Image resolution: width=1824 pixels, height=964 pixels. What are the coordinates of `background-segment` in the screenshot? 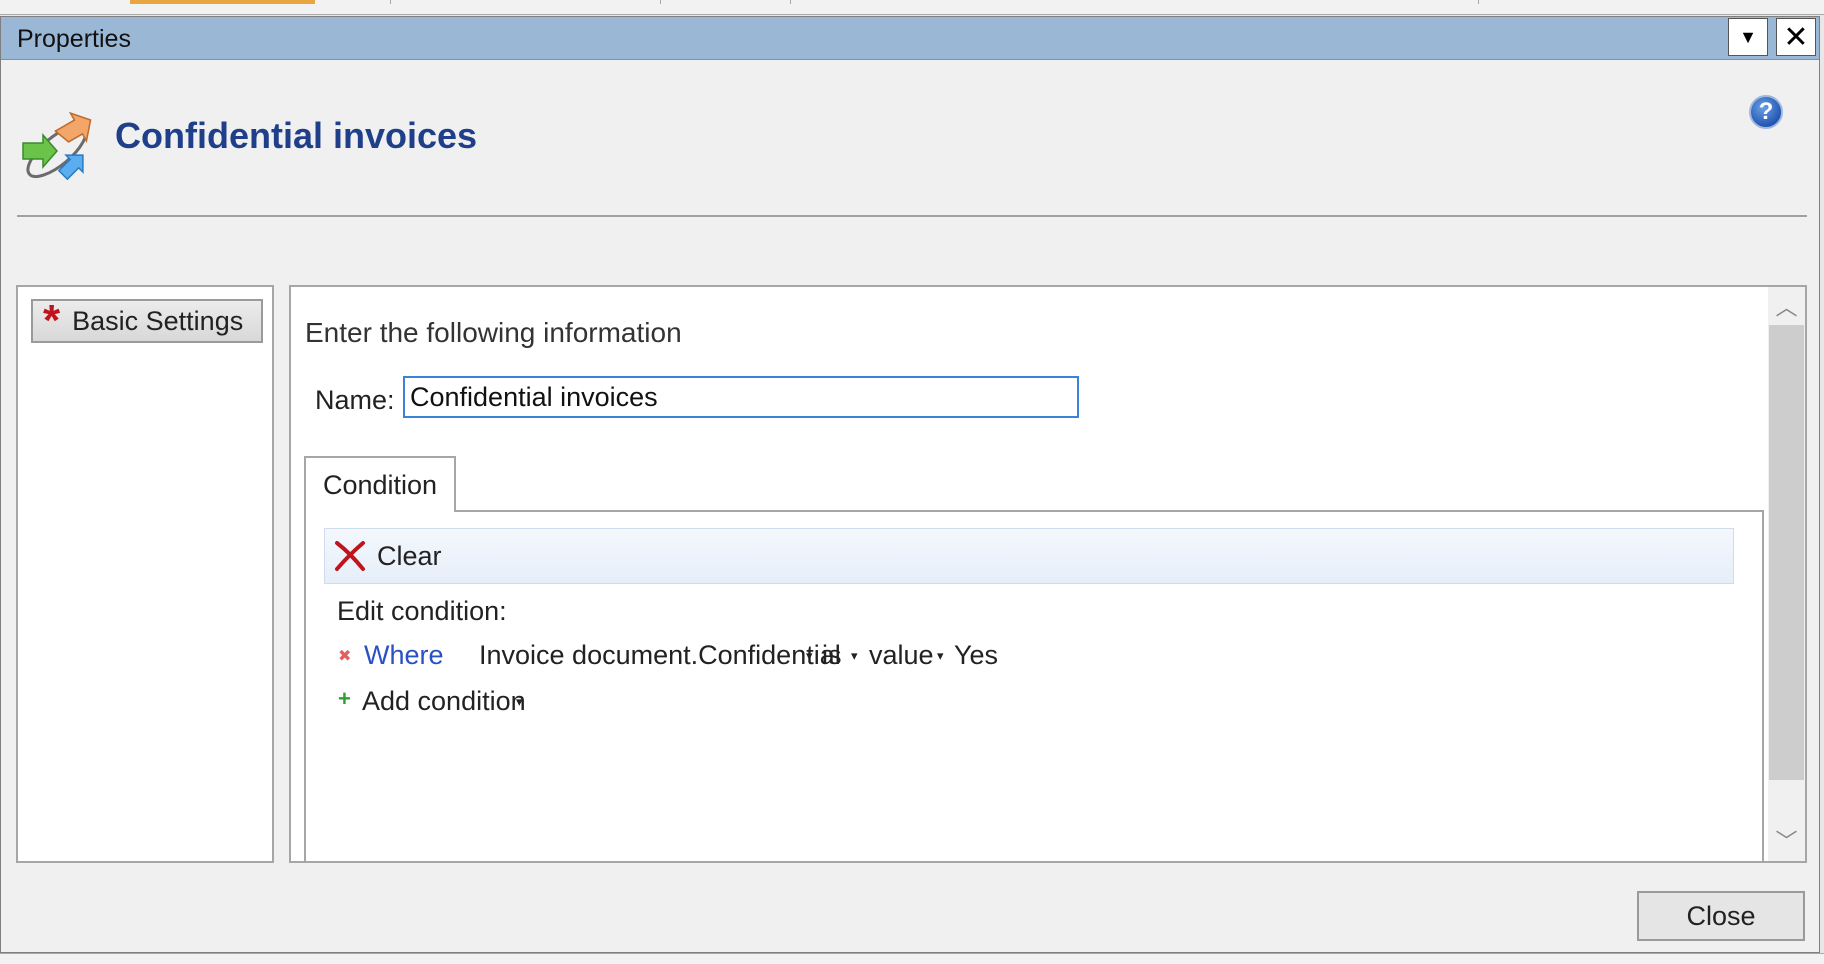 It's located at (739, 2).